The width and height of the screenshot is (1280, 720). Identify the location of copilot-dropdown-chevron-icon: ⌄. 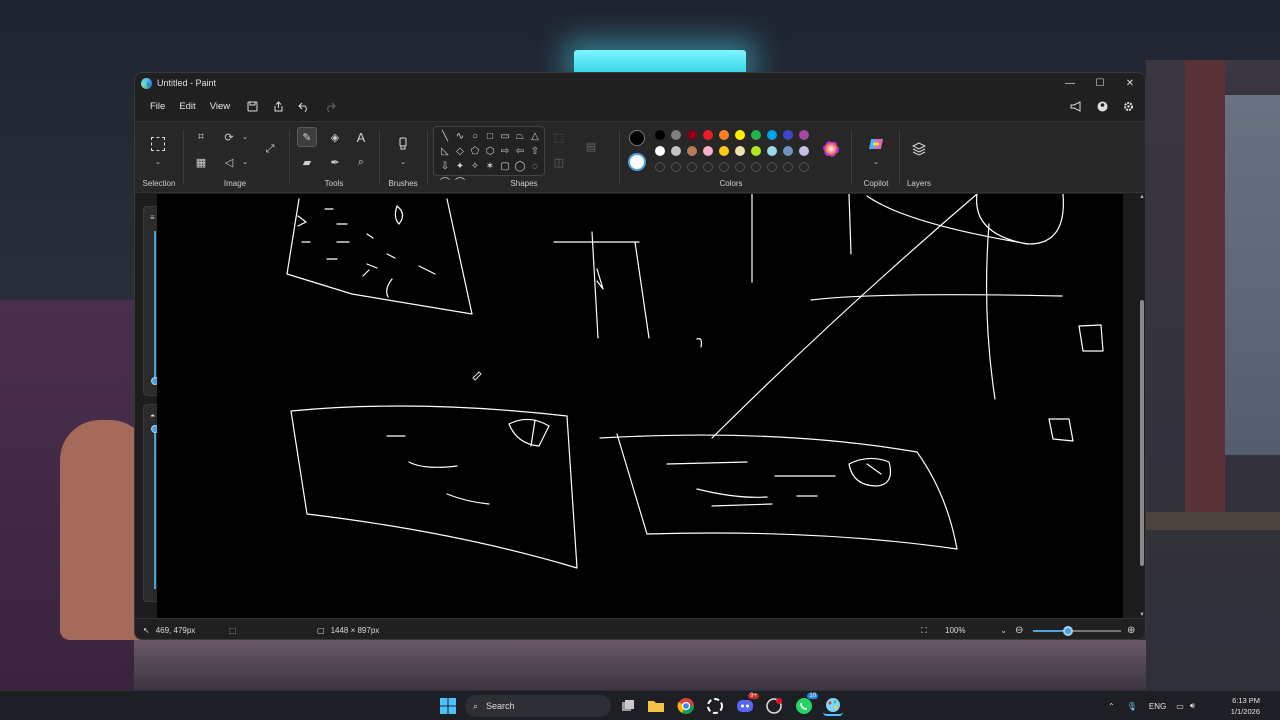
(876, 162).